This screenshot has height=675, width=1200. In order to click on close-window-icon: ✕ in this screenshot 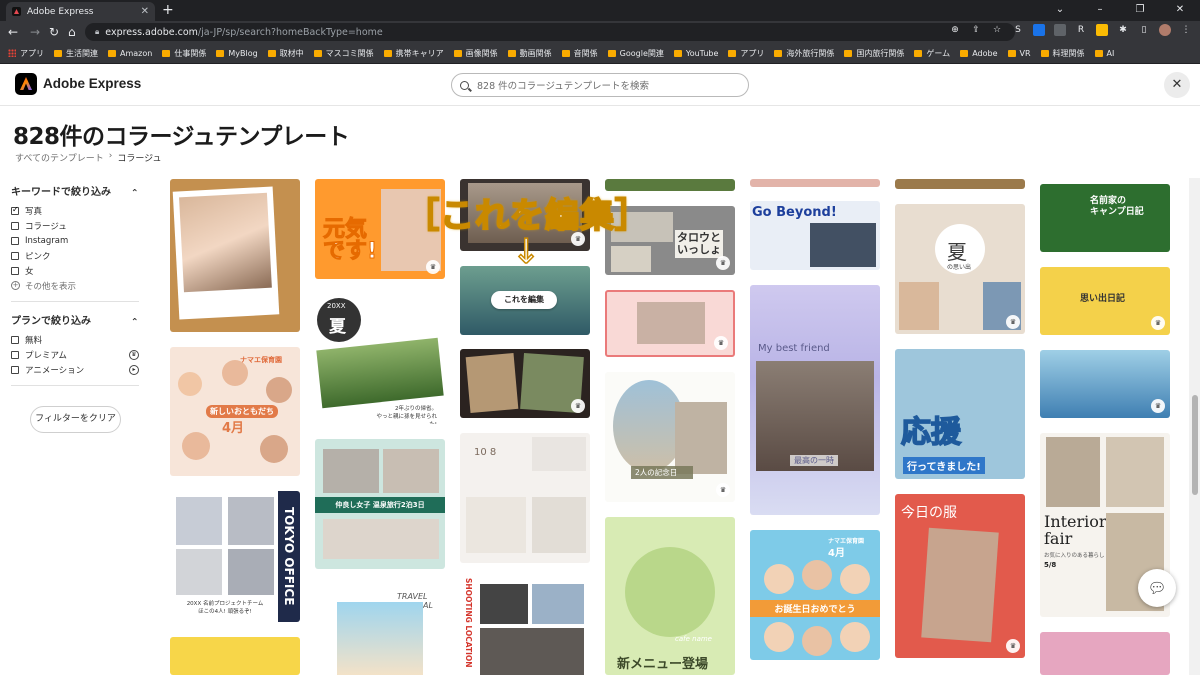, I will do `click(1180, 10)`.